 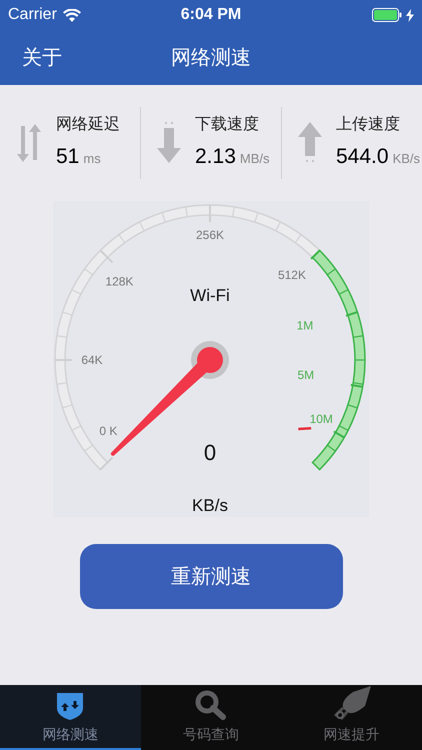 What do you see at coordinates (310, 143) in the screenshot?
I see `up-arrow-icon` at bounding box center [310, 143].